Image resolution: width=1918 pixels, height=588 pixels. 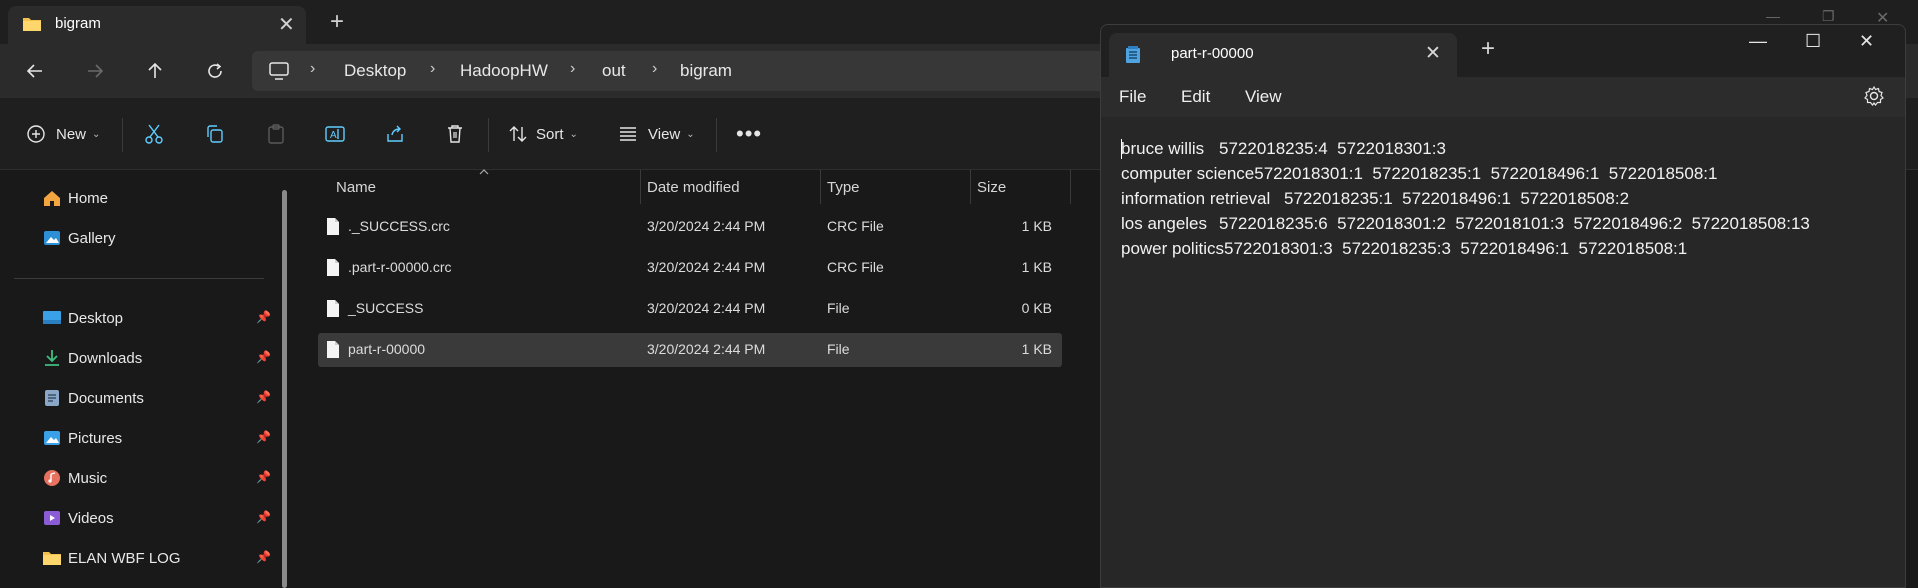 What do you see at coordinates (105, 358) in the screenshot?
I see `sidebar-item-label: Downloads` at bounding box center [105, 358].